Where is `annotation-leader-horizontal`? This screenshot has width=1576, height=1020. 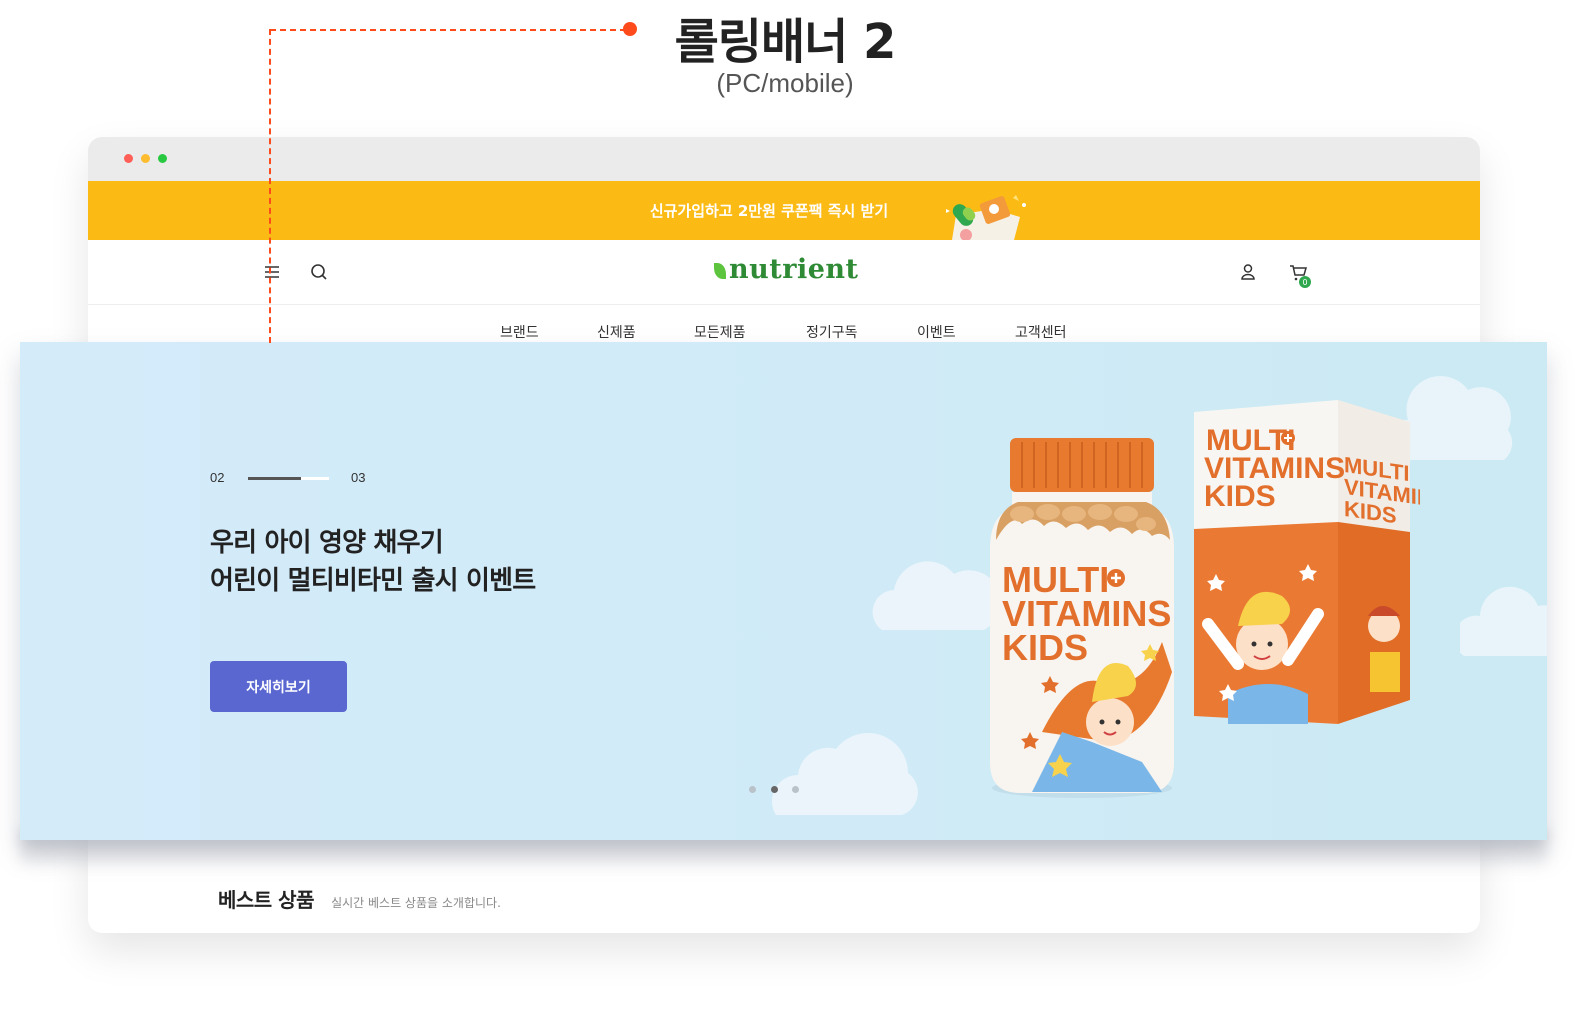
annotation-leader-horizontal is located at coordinates (448, 30).